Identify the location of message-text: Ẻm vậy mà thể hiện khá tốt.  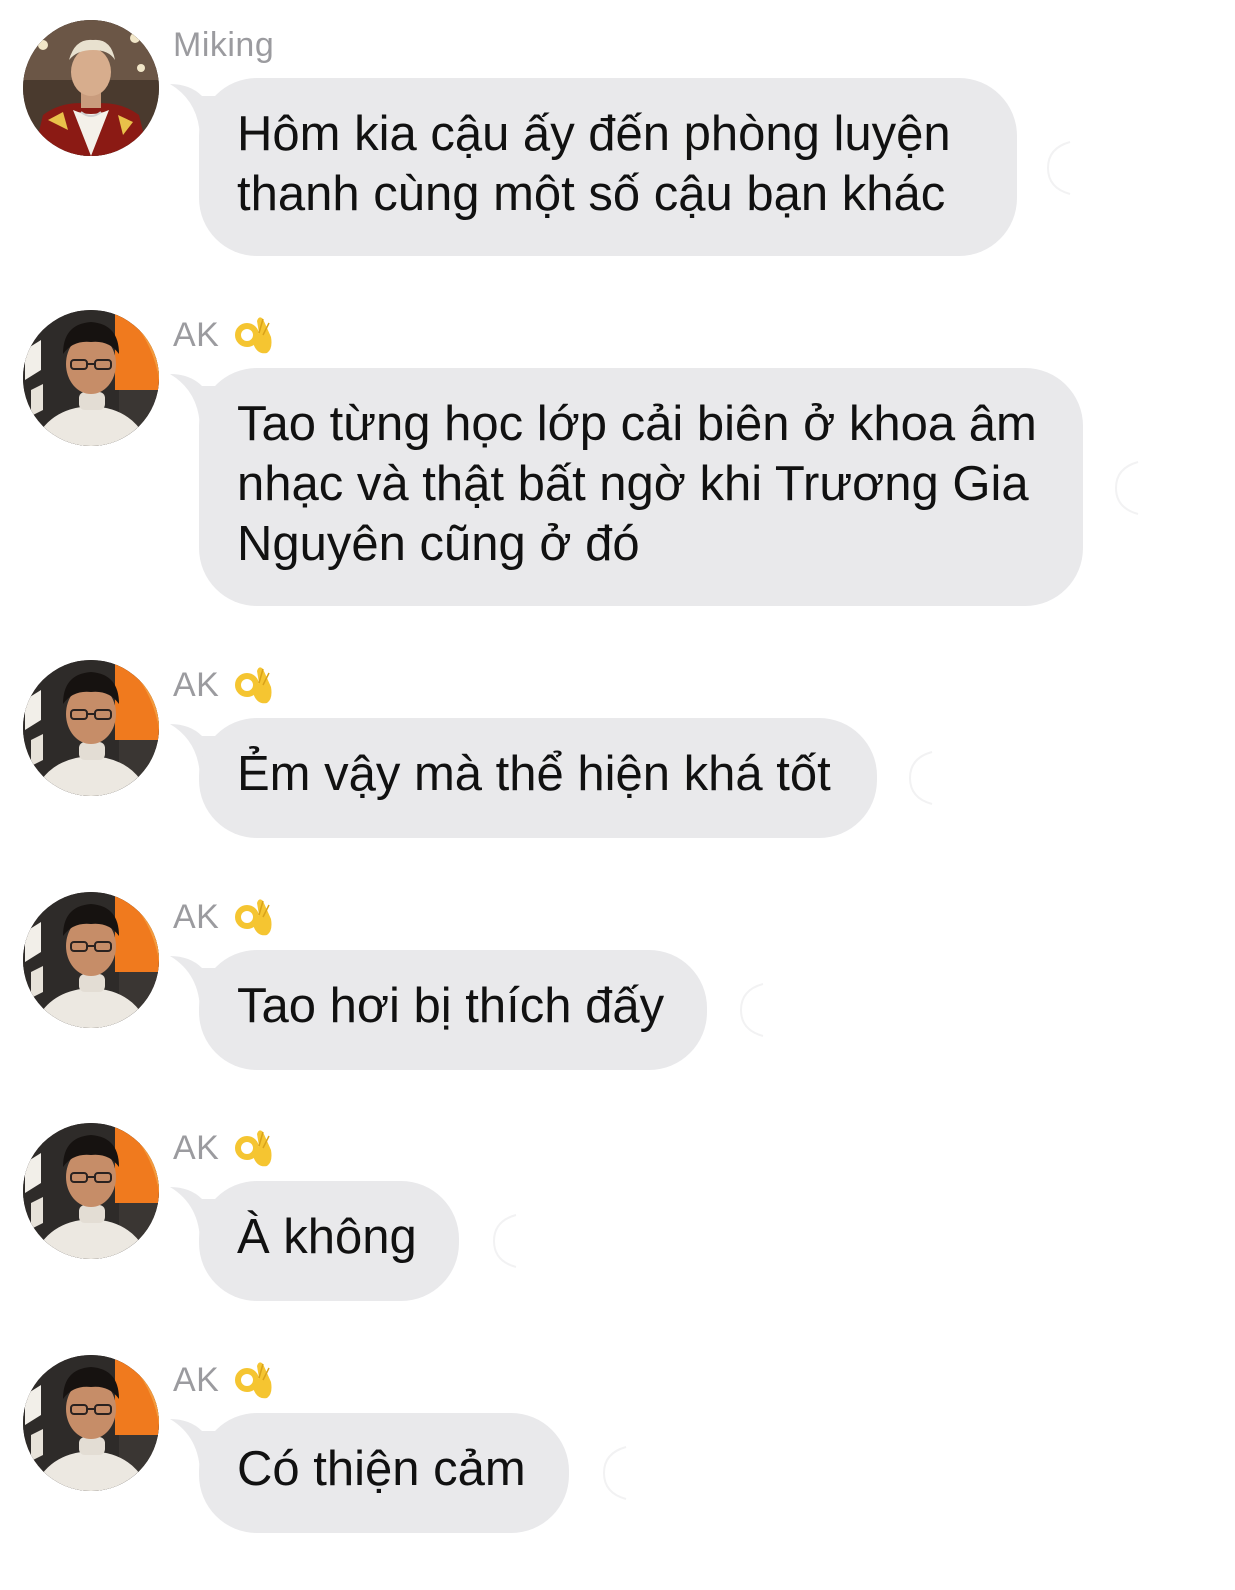
(534, 774).